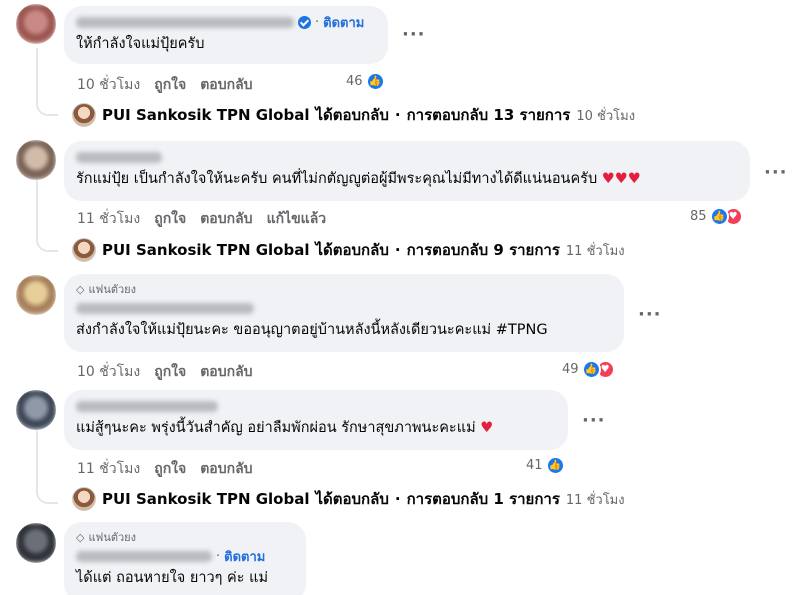 The width and height of the screenshot is (800, 595). I want to click on reply-count: การตอบกลับ 9 รายการ, so click(483, 250).